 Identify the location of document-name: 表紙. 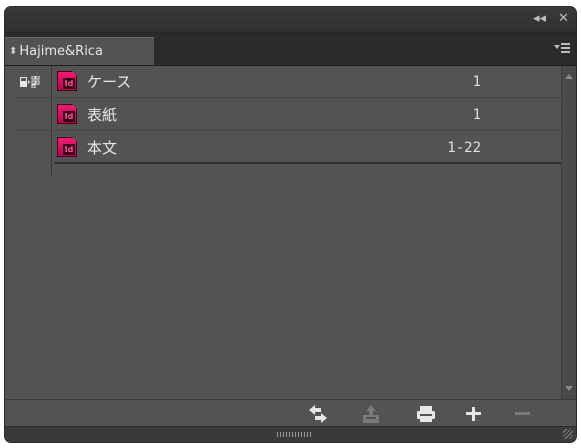
(102, 115).